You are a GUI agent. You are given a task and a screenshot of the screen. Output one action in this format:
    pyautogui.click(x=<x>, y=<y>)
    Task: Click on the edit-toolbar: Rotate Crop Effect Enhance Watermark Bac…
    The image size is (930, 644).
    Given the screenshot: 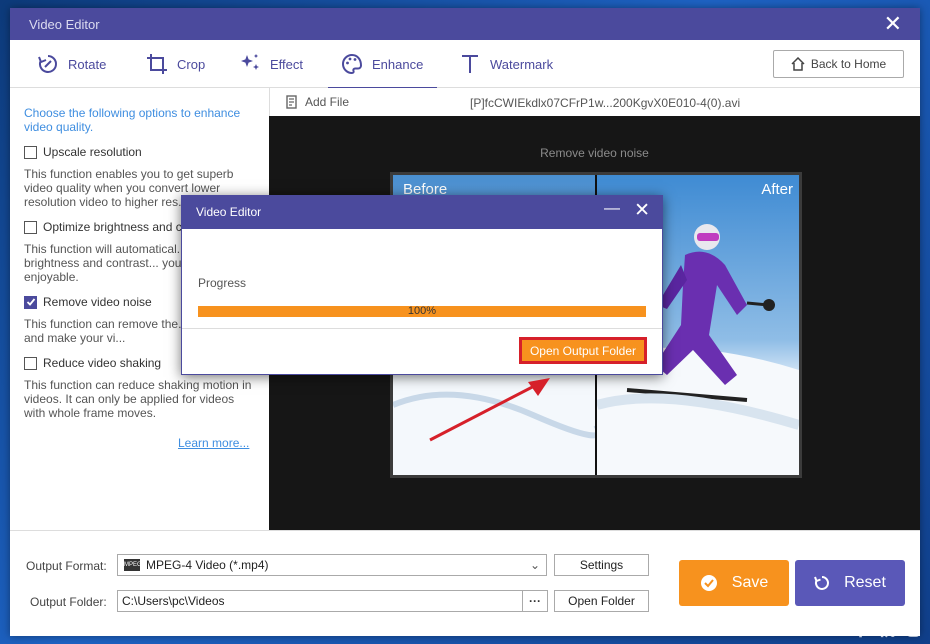 What is the action you would take?
    pyautogui.click(x=465, y=64)
    